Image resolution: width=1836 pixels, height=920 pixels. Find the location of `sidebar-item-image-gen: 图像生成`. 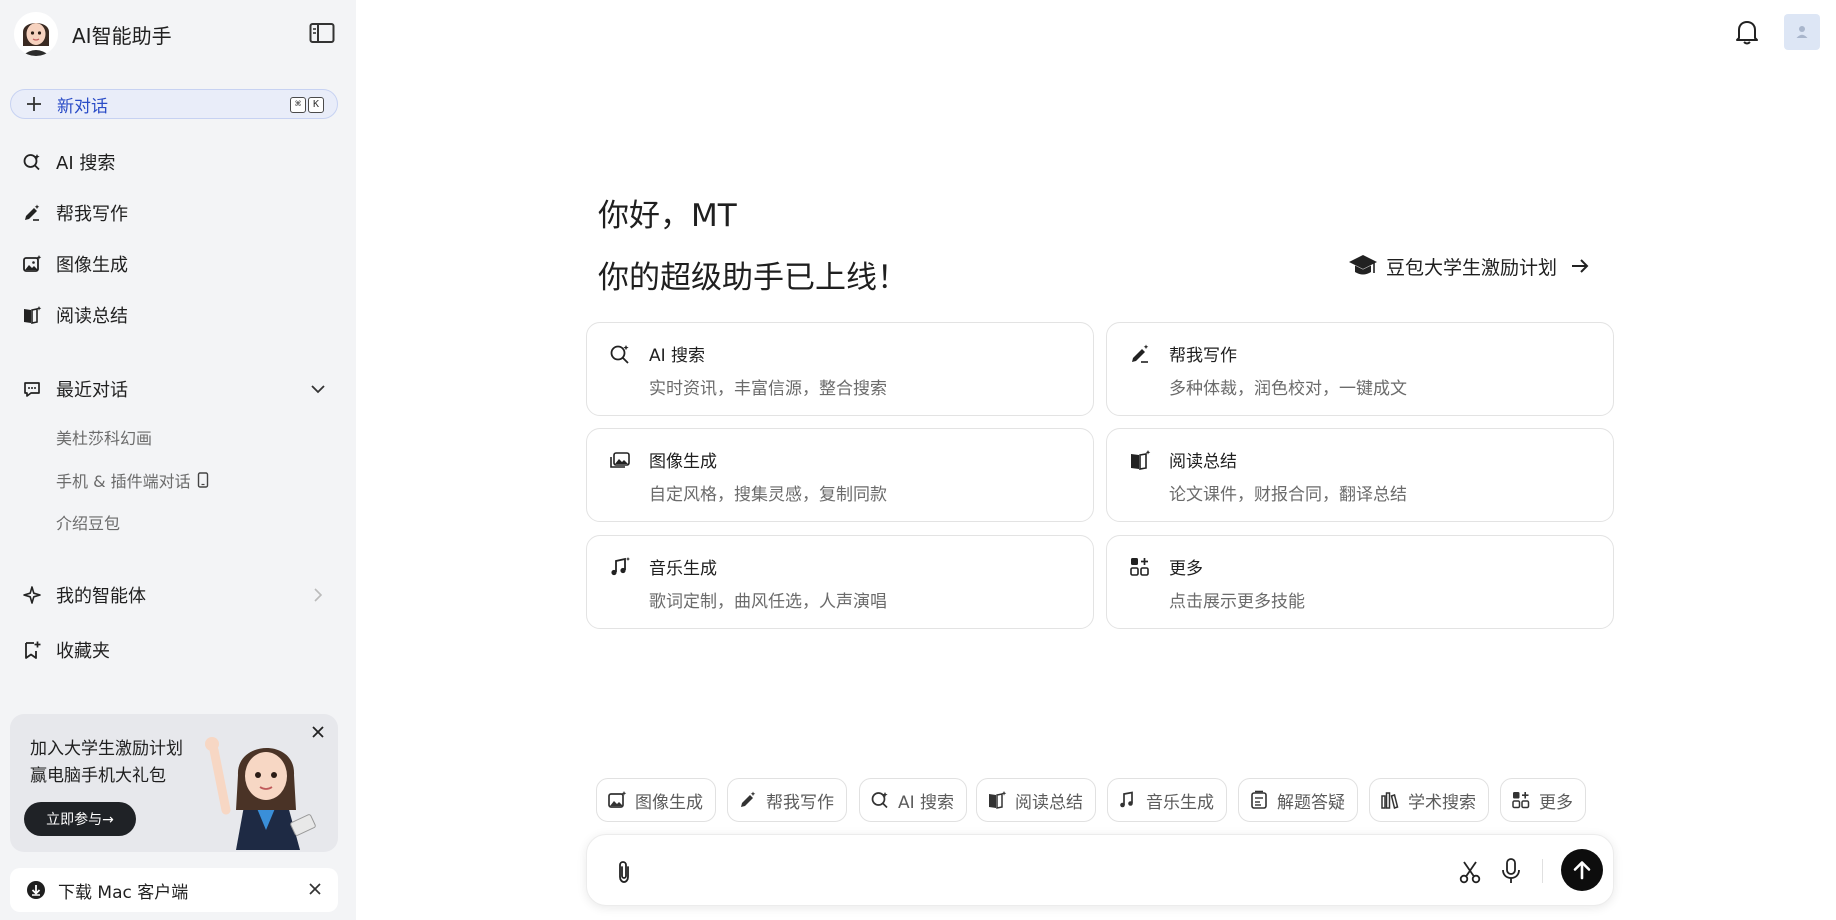

sidebar-item-image-gen: 图像生成 is located at coordinates (75, 264).